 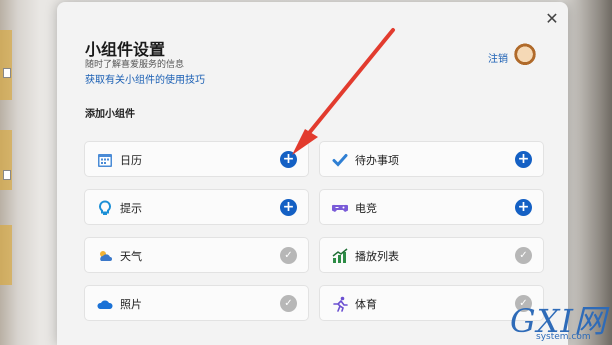 What do you see at coordinates (343, 91) in the screenshot?
I see `annotation-arrow` at bounding box center [343, 91].